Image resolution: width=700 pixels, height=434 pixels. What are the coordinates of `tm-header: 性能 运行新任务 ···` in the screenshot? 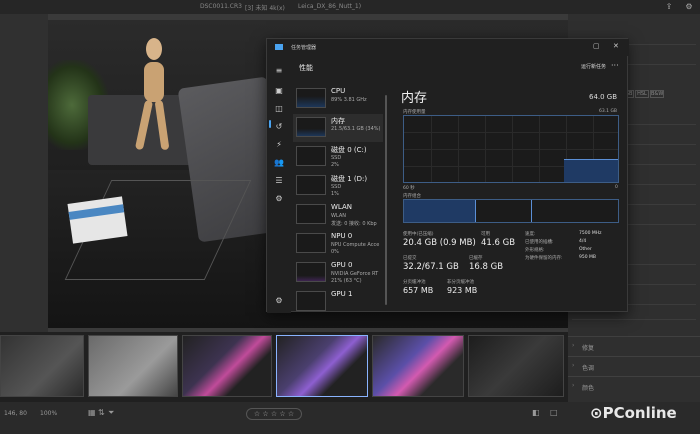 It's located at (460, 67).